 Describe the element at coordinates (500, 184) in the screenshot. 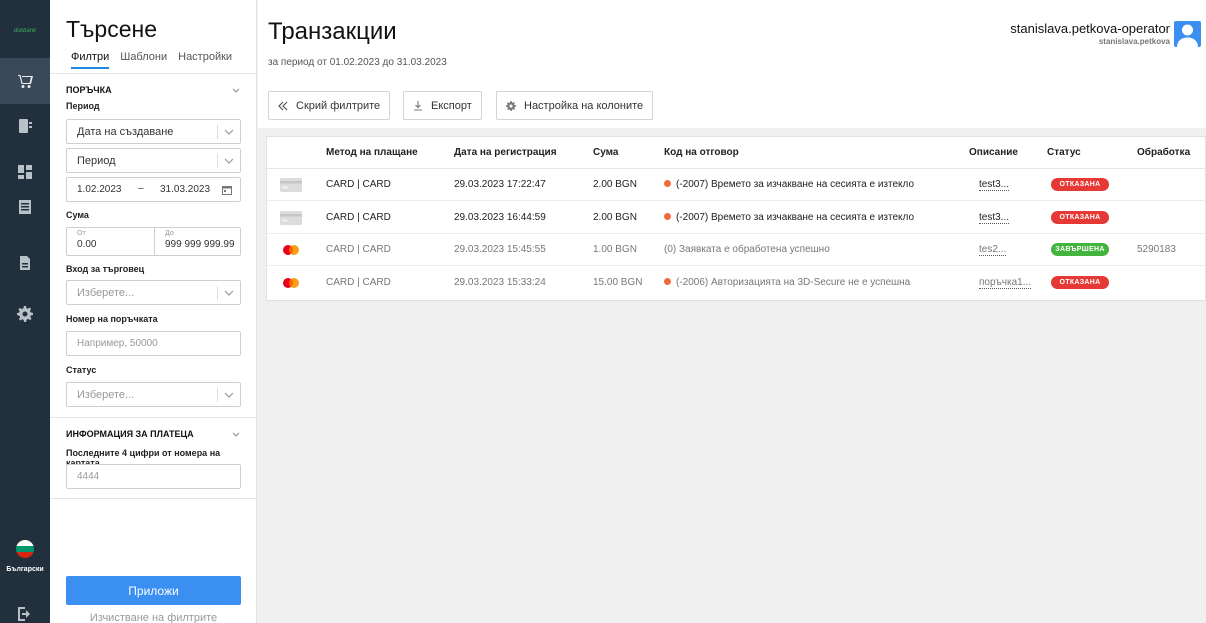

I see `registration-date: 29.03.2023 17:22:47` at that location.